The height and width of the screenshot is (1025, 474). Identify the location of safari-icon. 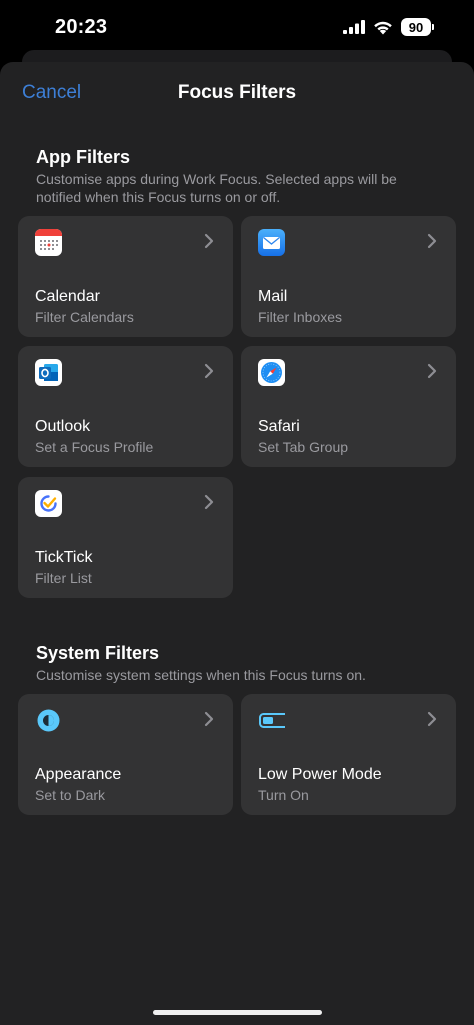
(271, 372).